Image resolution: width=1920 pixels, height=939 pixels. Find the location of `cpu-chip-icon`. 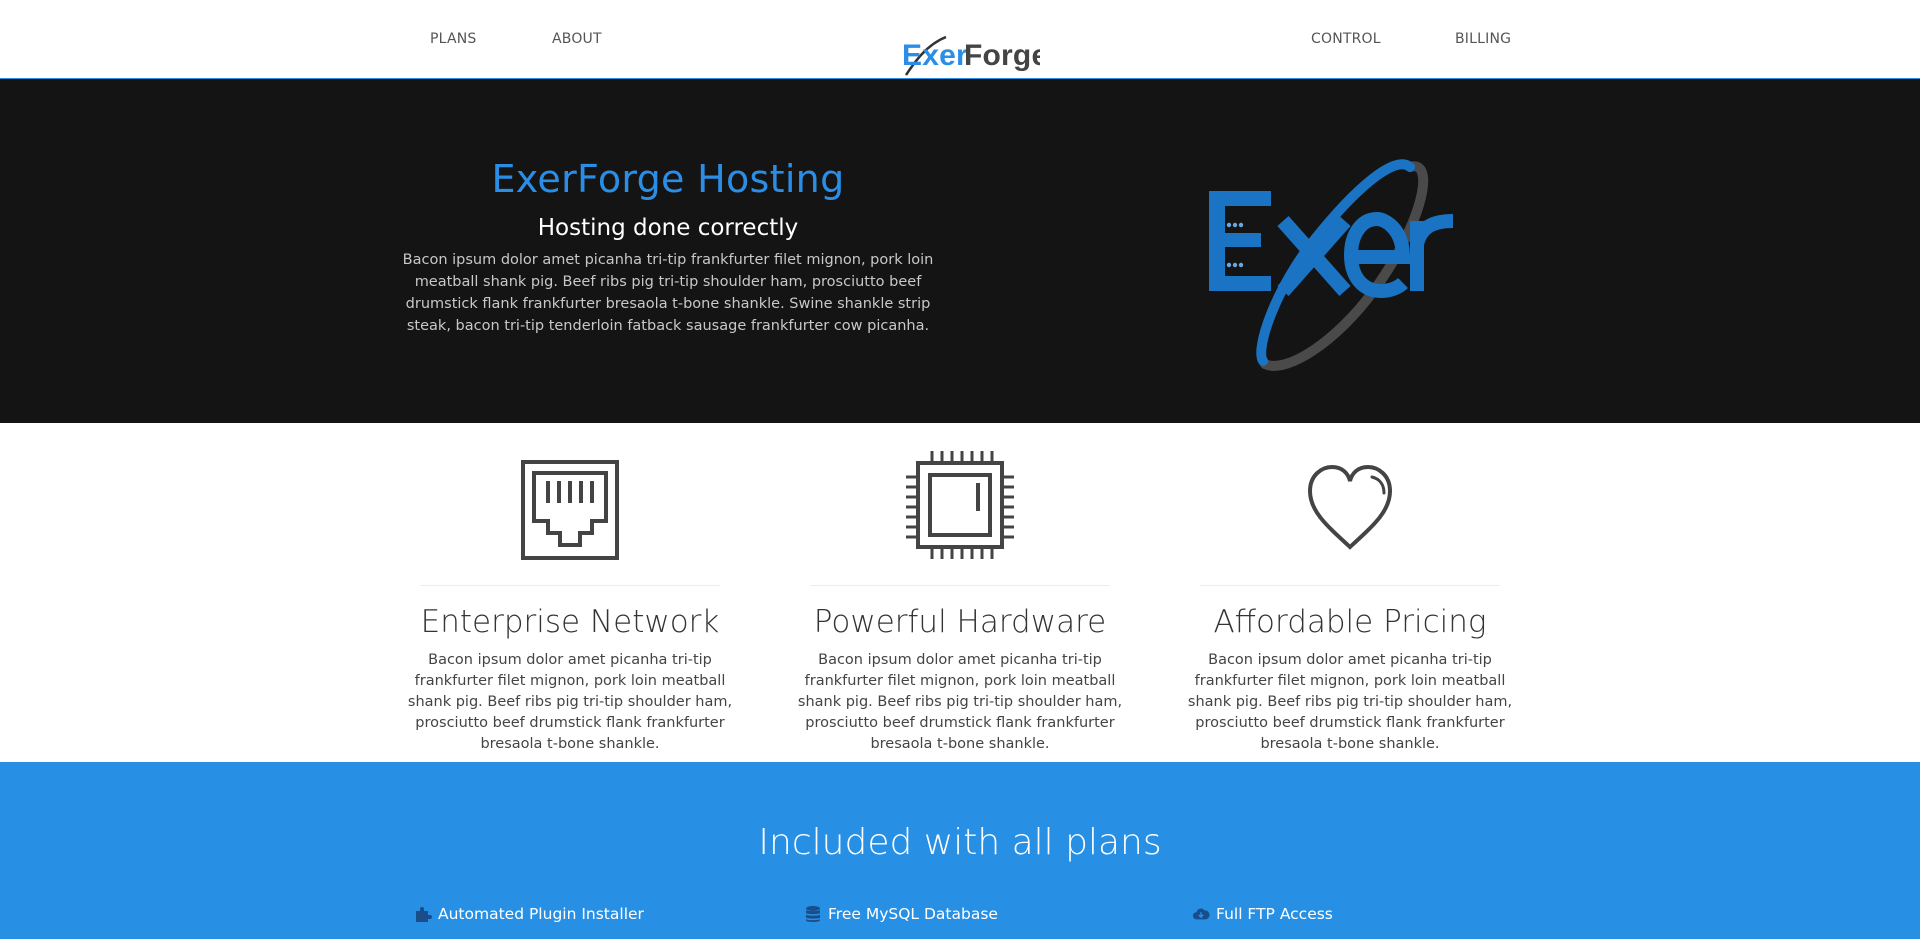

cpu-chip-icon is located at coordinates (960, 492).